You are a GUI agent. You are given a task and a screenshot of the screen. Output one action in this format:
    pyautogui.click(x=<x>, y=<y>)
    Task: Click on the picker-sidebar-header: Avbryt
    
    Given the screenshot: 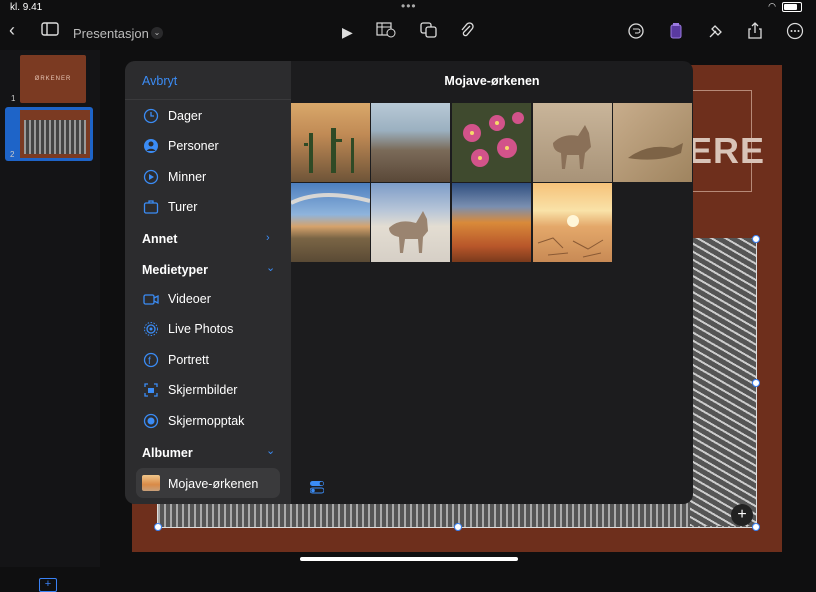 What is the action you would take?
    pyautogui.click(x=208, y=80)
    